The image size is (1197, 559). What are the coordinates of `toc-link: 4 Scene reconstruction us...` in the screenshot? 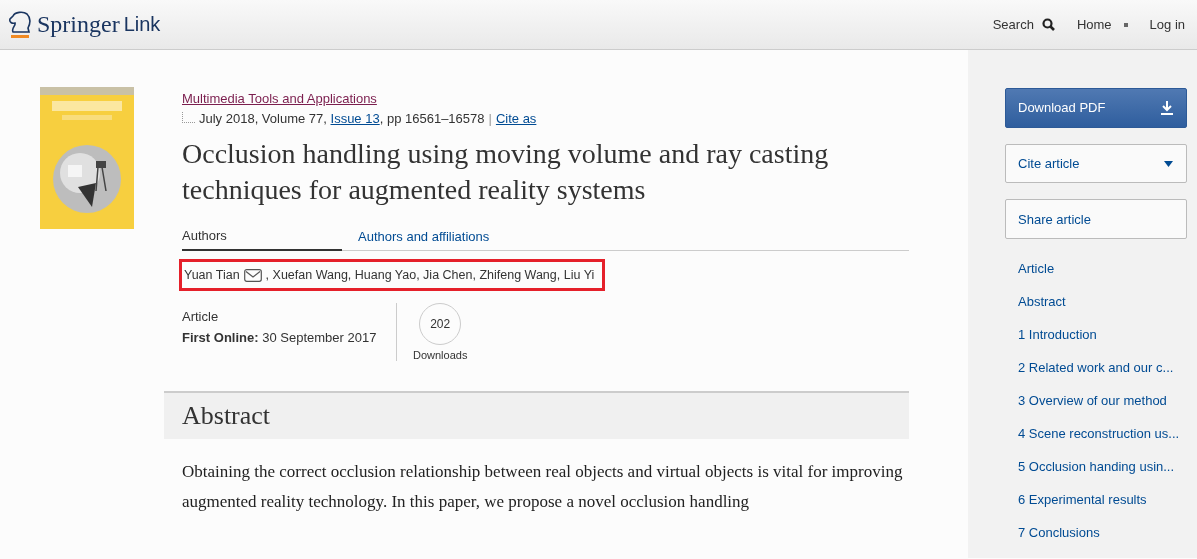 It's located at (1099, 433).